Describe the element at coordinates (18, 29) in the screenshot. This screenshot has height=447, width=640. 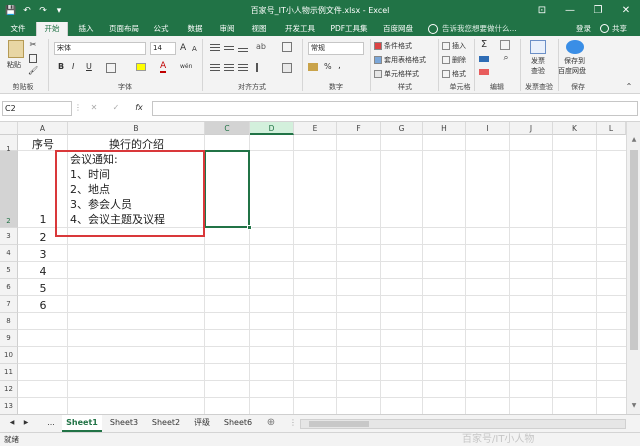
I see `tab-file: 文件` at that location.